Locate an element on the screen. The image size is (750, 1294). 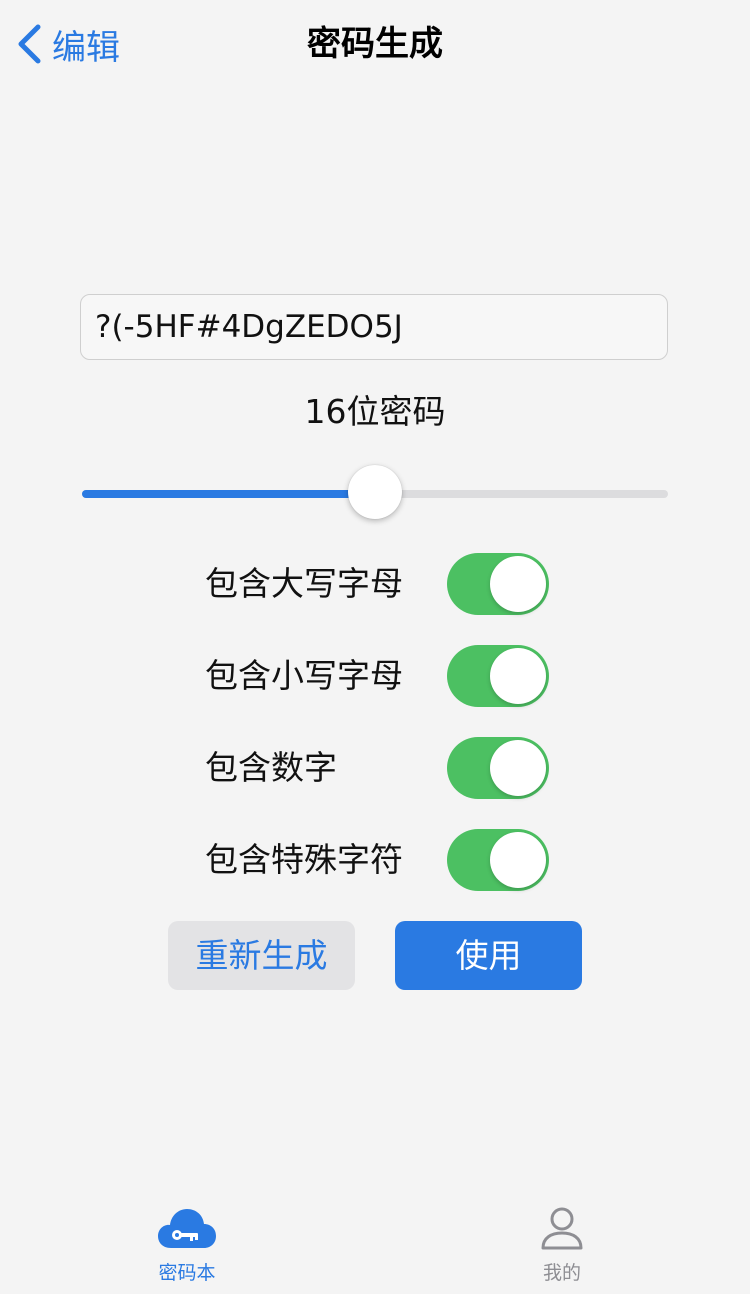
use-button: 使用 is located at coordinates (488, 955).